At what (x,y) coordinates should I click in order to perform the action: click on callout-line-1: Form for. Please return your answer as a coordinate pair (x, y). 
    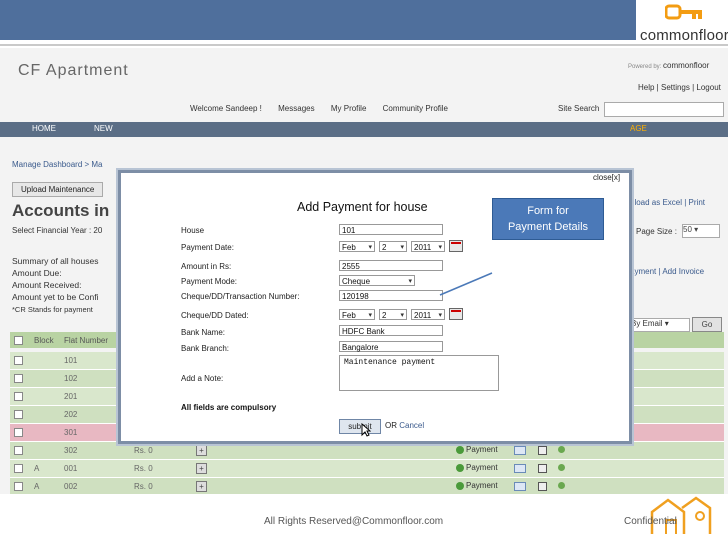
    Looking at the image, I should click on (548, 211).